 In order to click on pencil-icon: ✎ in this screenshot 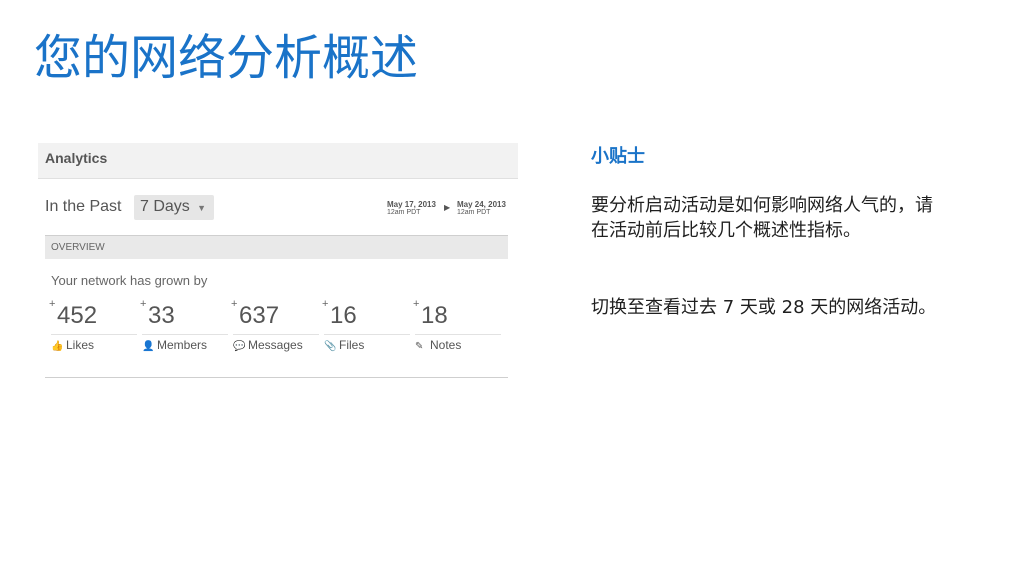, I will do `click(419, 346)`.